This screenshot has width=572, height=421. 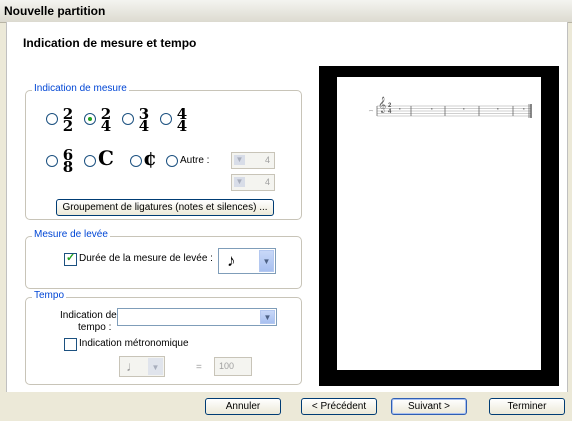 What do you see at coordinates (106, 158) in the screenshot?
I see `common-time-glyph: C` at bounding box center [106, 158].